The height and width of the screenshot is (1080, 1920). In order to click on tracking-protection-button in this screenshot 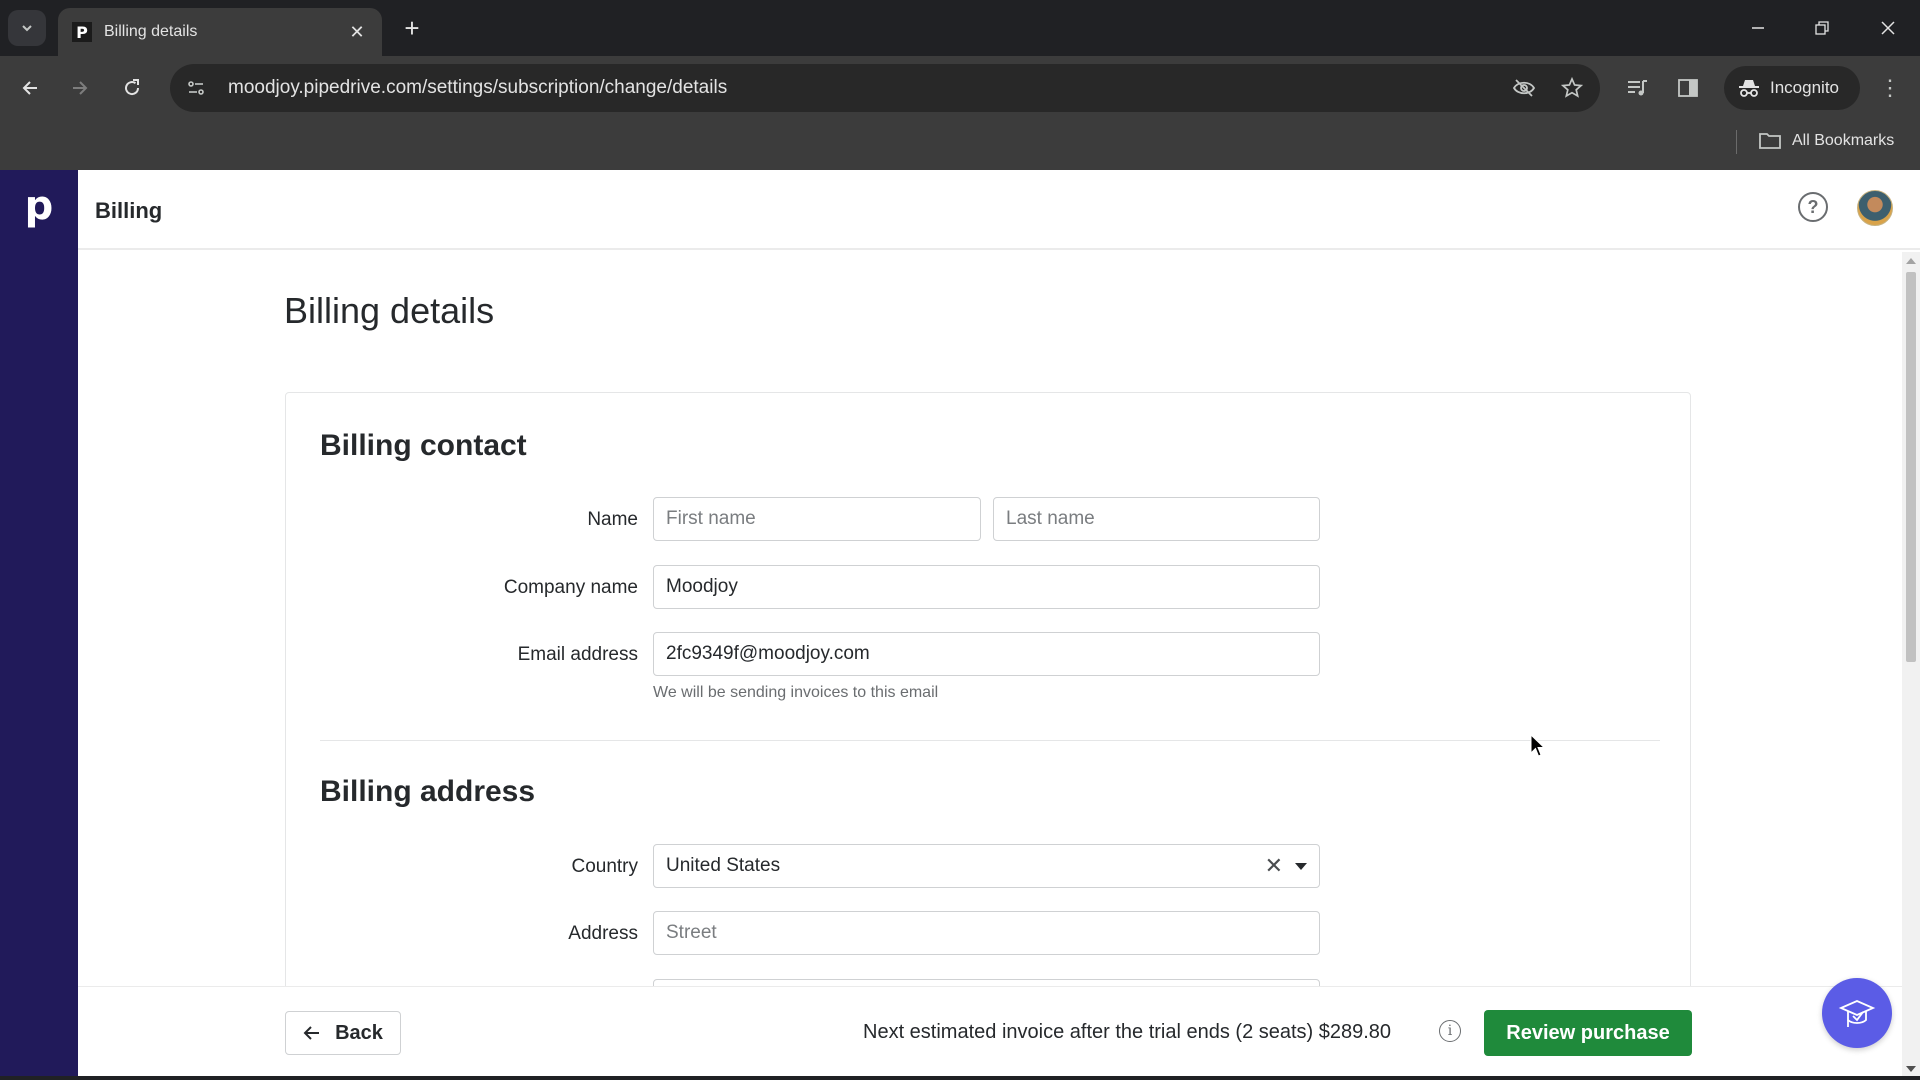, I will do `click(1524, 88)`.